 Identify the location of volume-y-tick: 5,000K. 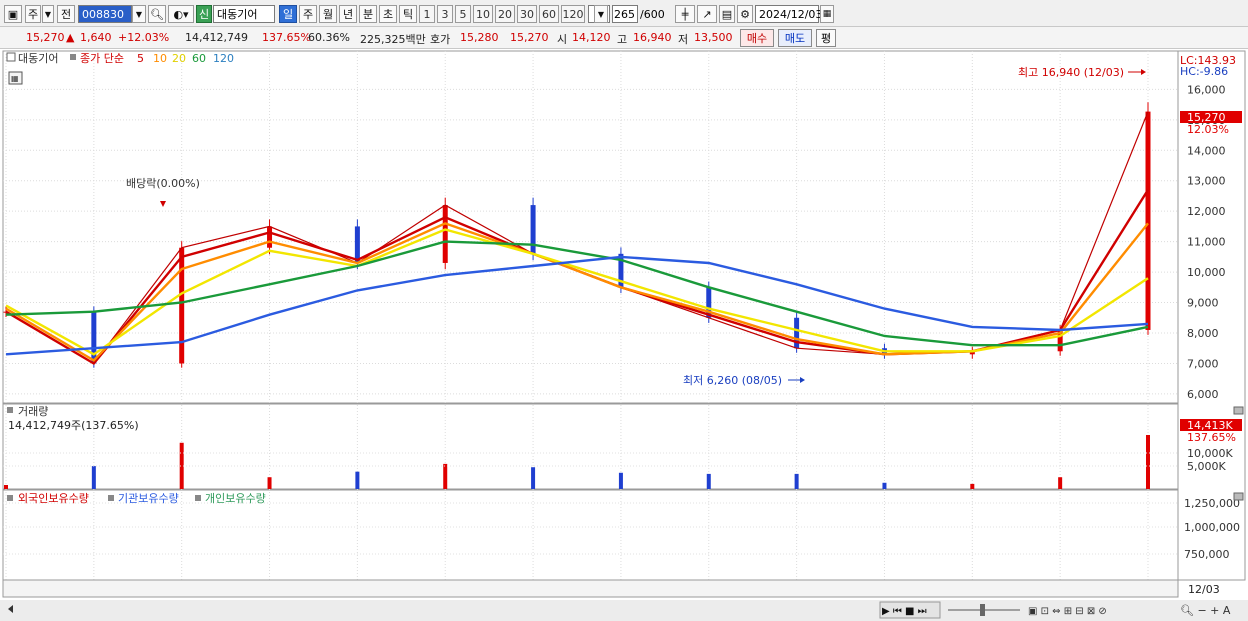
(1206, 466).